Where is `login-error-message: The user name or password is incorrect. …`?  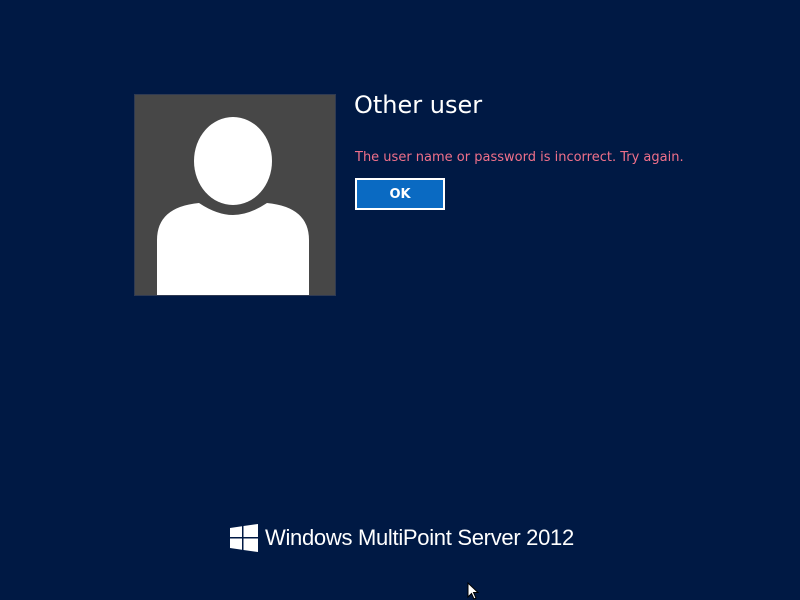
login-error-message: The user name or password is incorrect. … is located at coordinates (519, 157).